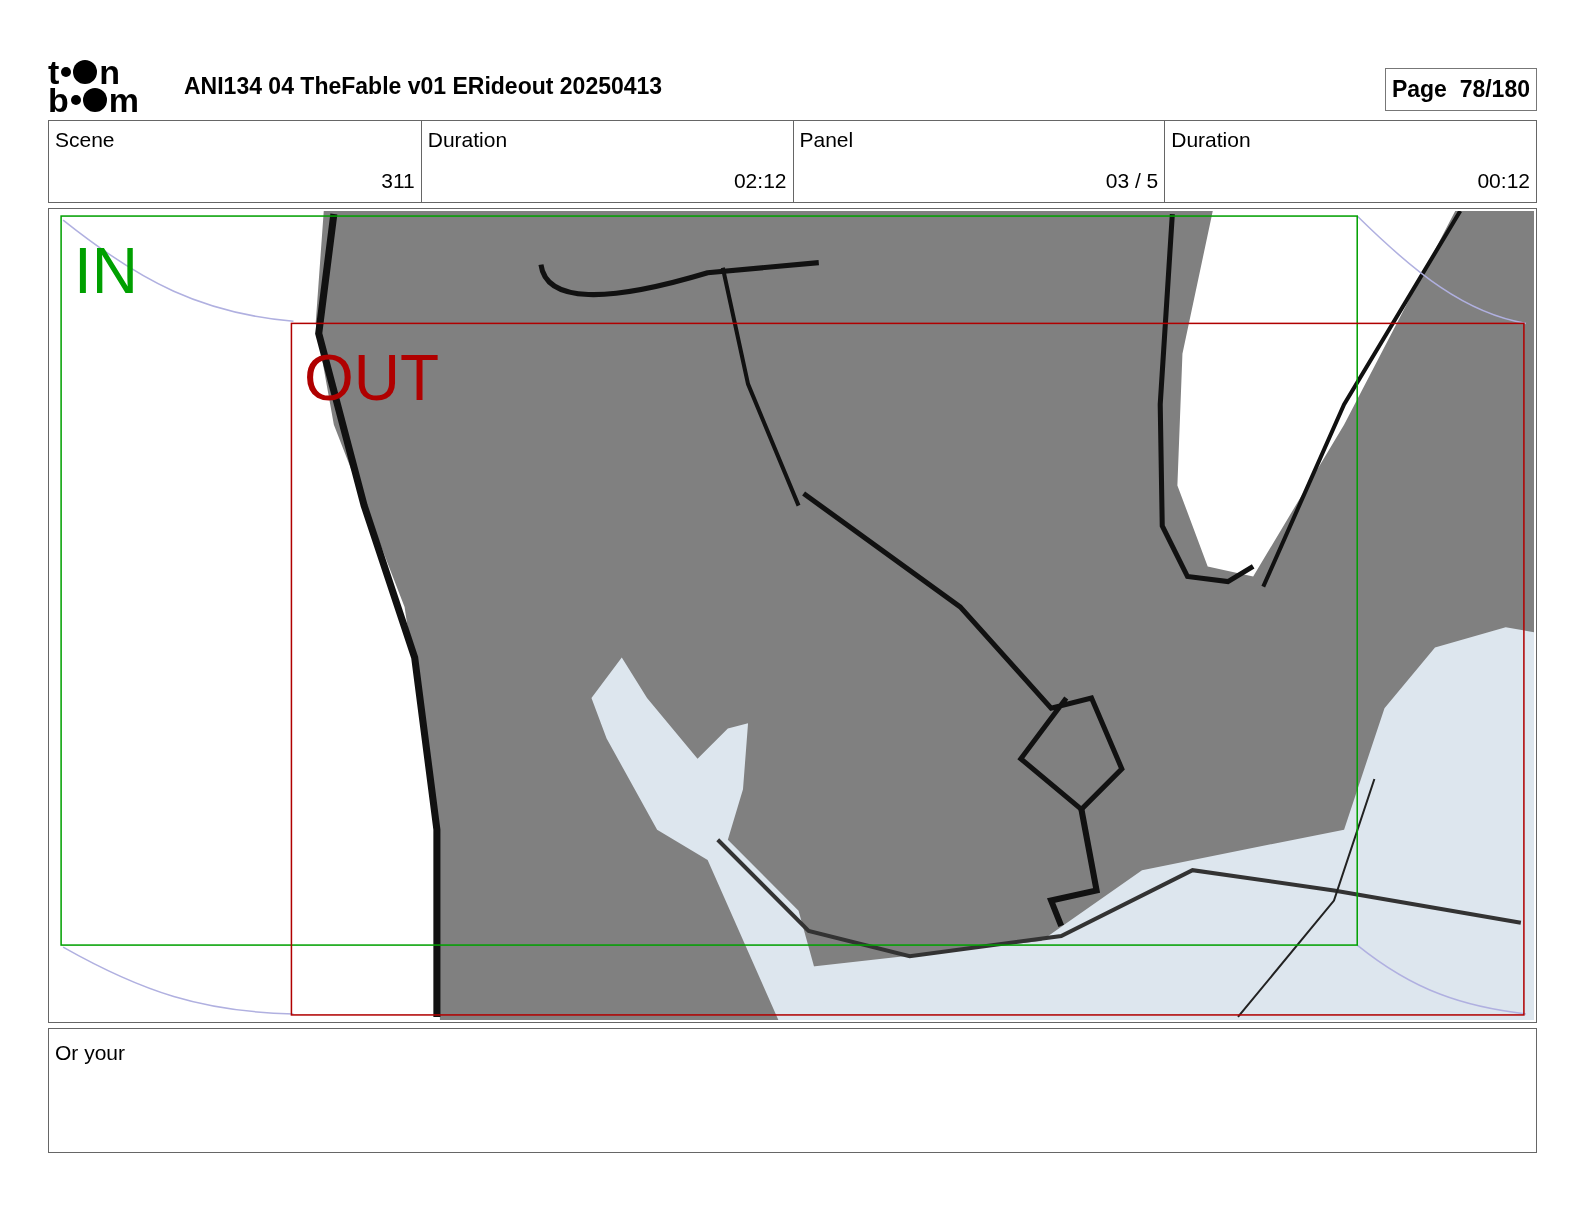 The height and width of the screenshot is (1224, 1584). I want to click on cell-value: 311, so click(398, 180).